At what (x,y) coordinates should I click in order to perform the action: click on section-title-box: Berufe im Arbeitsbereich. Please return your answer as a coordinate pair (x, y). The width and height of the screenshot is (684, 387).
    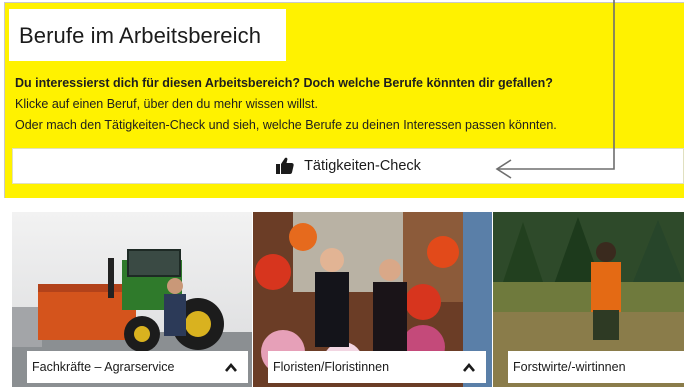
    Looking at the image, I should click on (147, 35).